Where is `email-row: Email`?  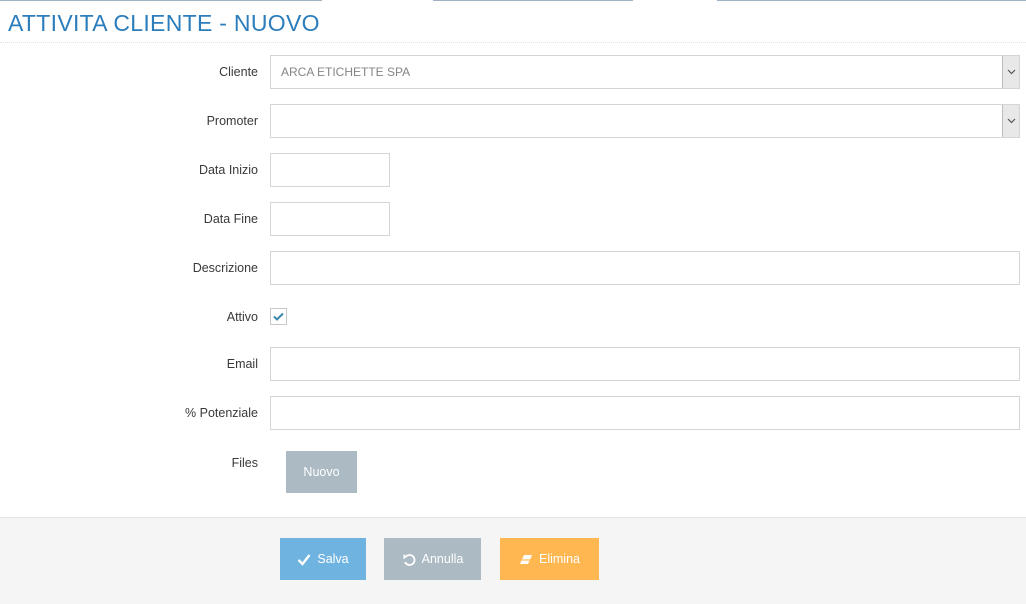 email-row: Email is located at coordinates (513, 364).